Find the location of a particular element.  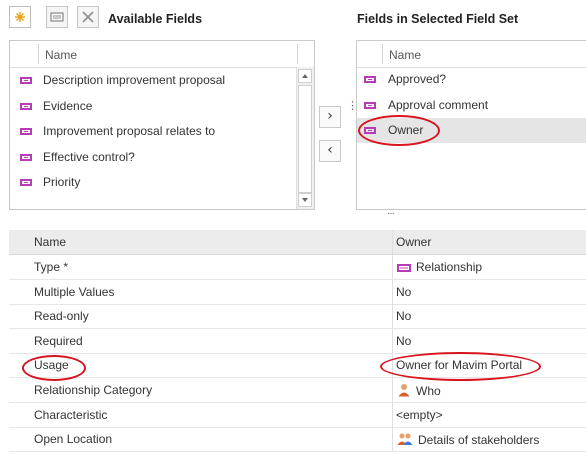

list-item: Description improvement proposal is located at coordinates (153, 80).